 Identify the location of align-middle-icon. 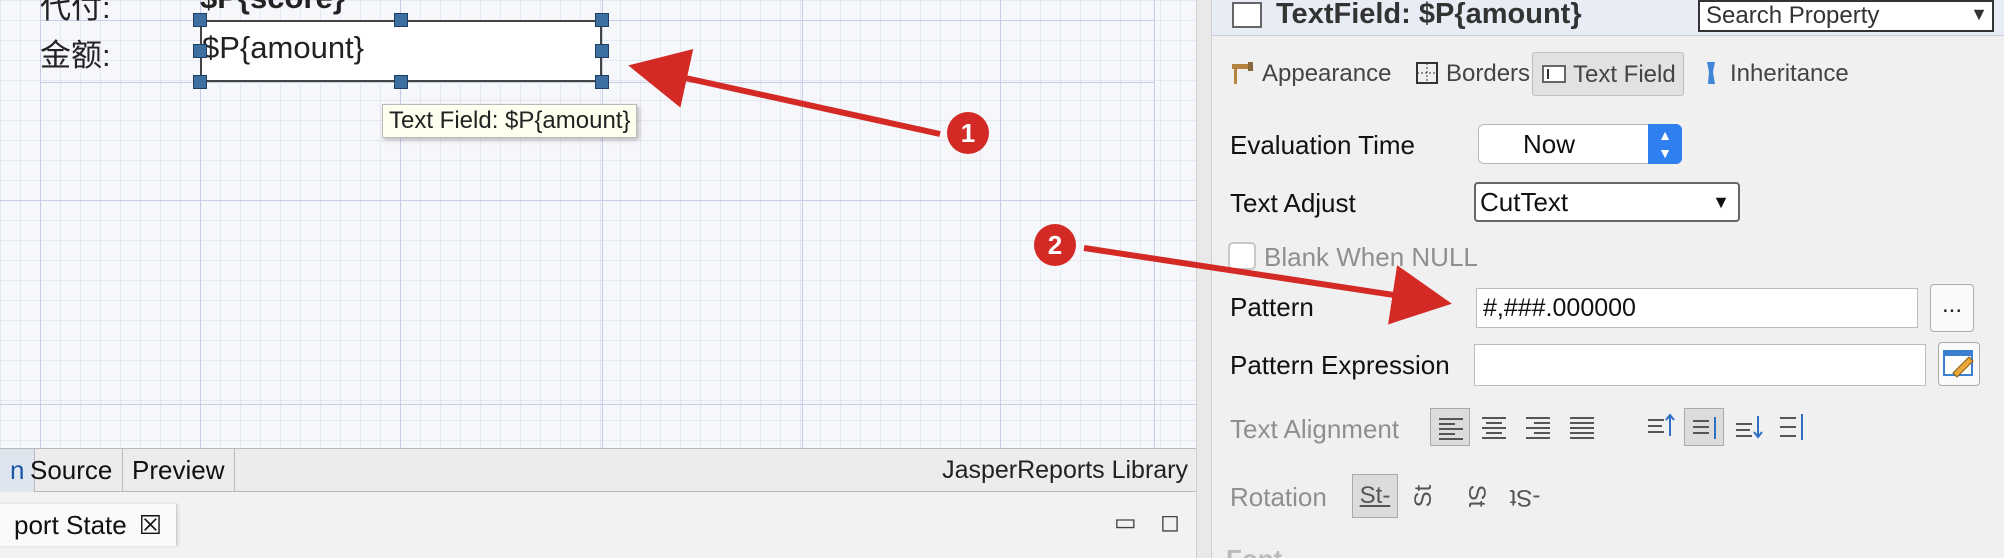
(1704, 428).